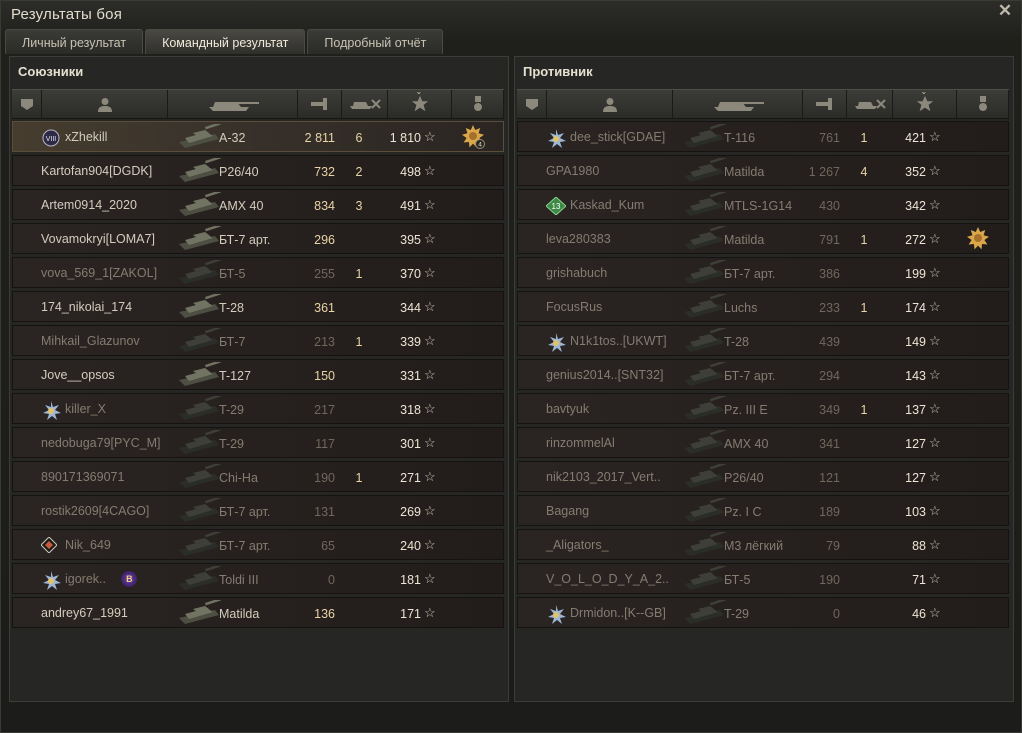  What do you see at coordinates (74, 41) in the screenshot?
I see `tab-personal-result: Личный результат` at bounding box center [74, 41].